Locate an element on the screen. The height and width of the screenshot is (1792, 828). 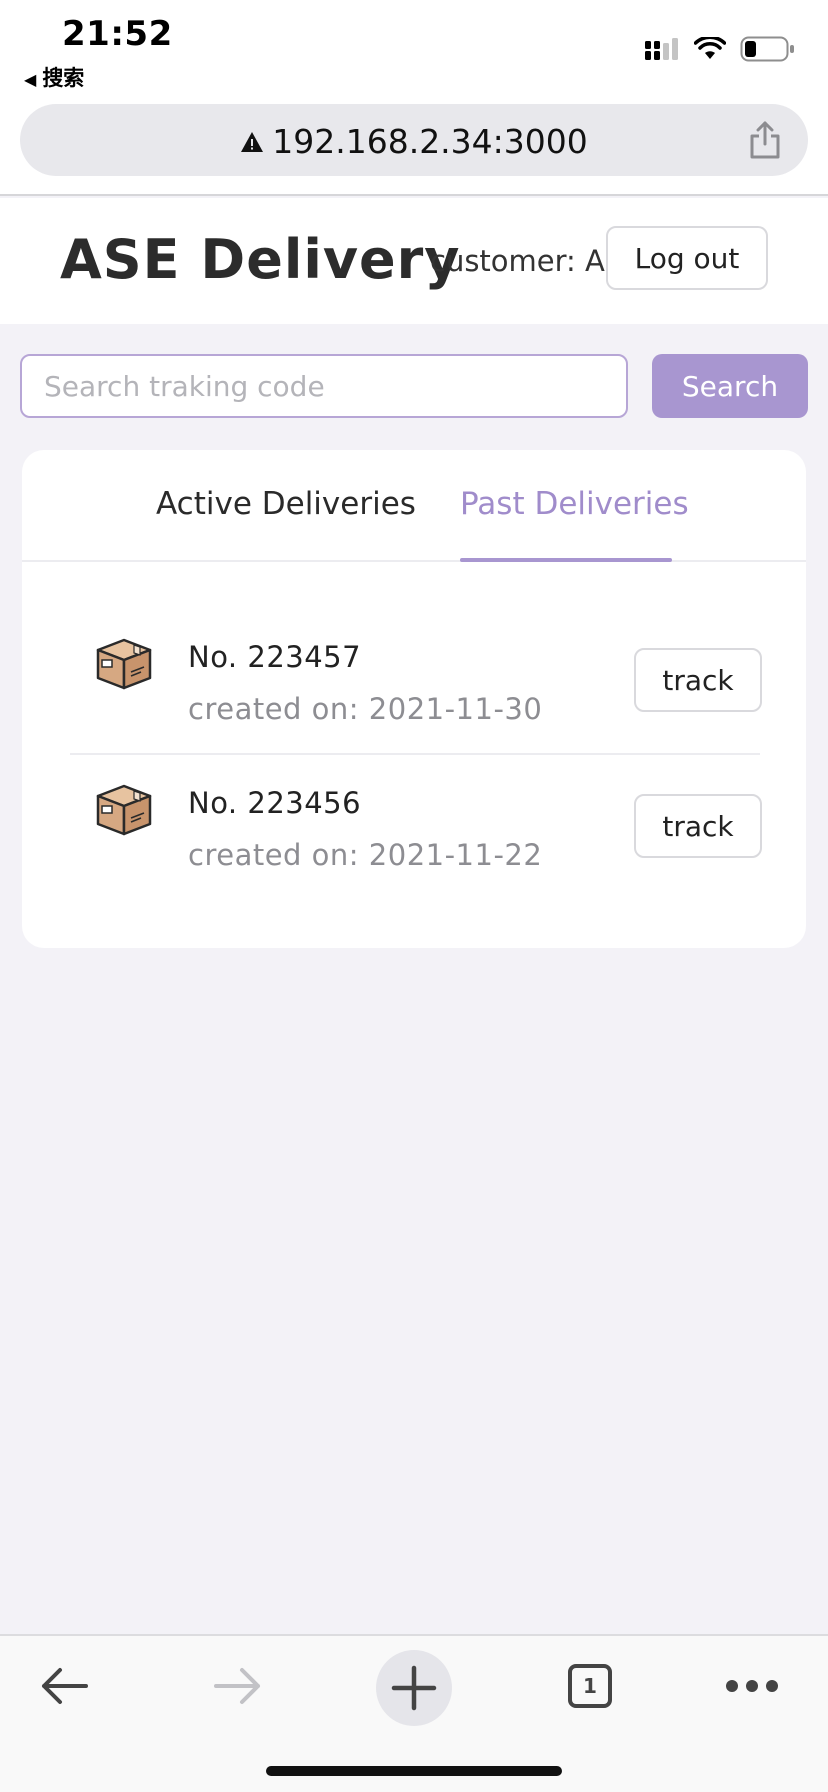
user-label: customer: A is located at coordinates (517, 261).